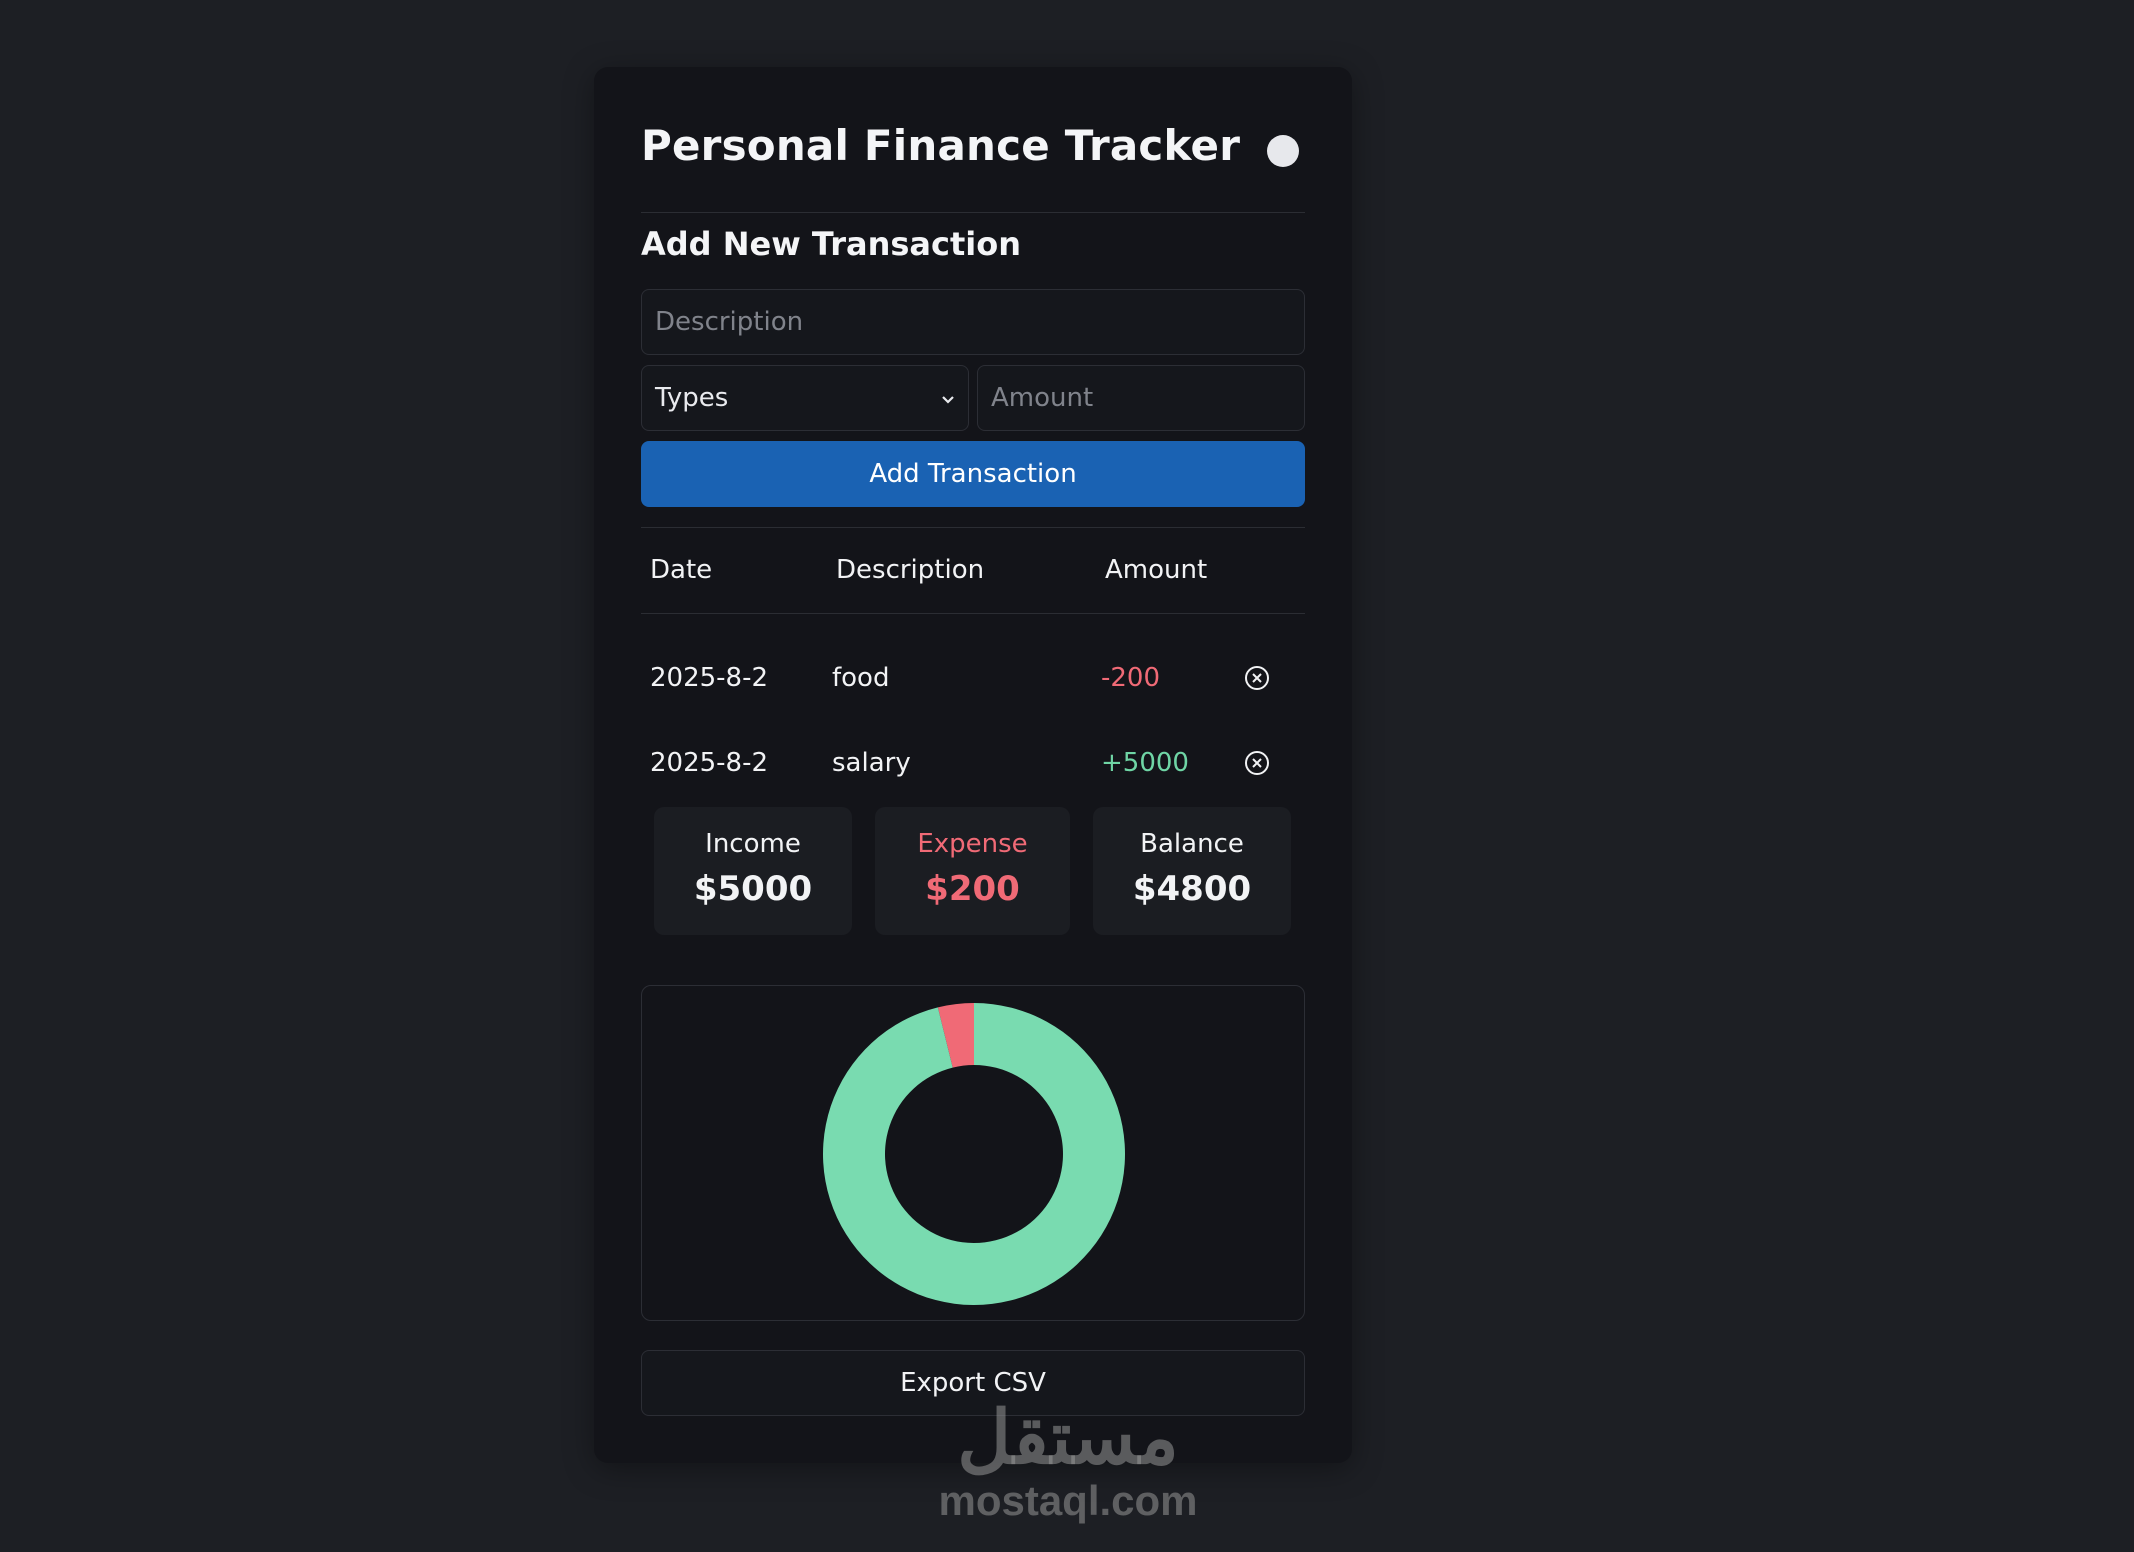  What do you see at coordinates (1192, 844) in the screenshot?
I see `balance-label: Balance` at bounding box center [1192, 844].